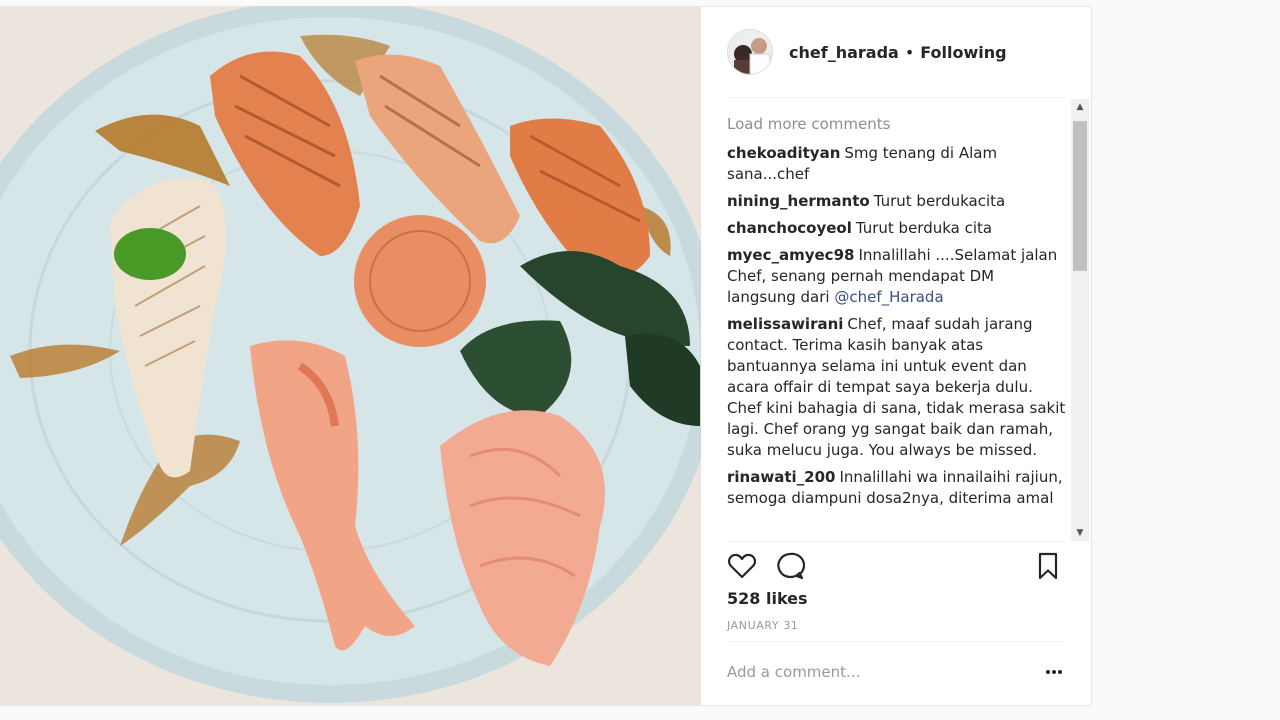  I want to click on following-button: Following, so click(963, 52).